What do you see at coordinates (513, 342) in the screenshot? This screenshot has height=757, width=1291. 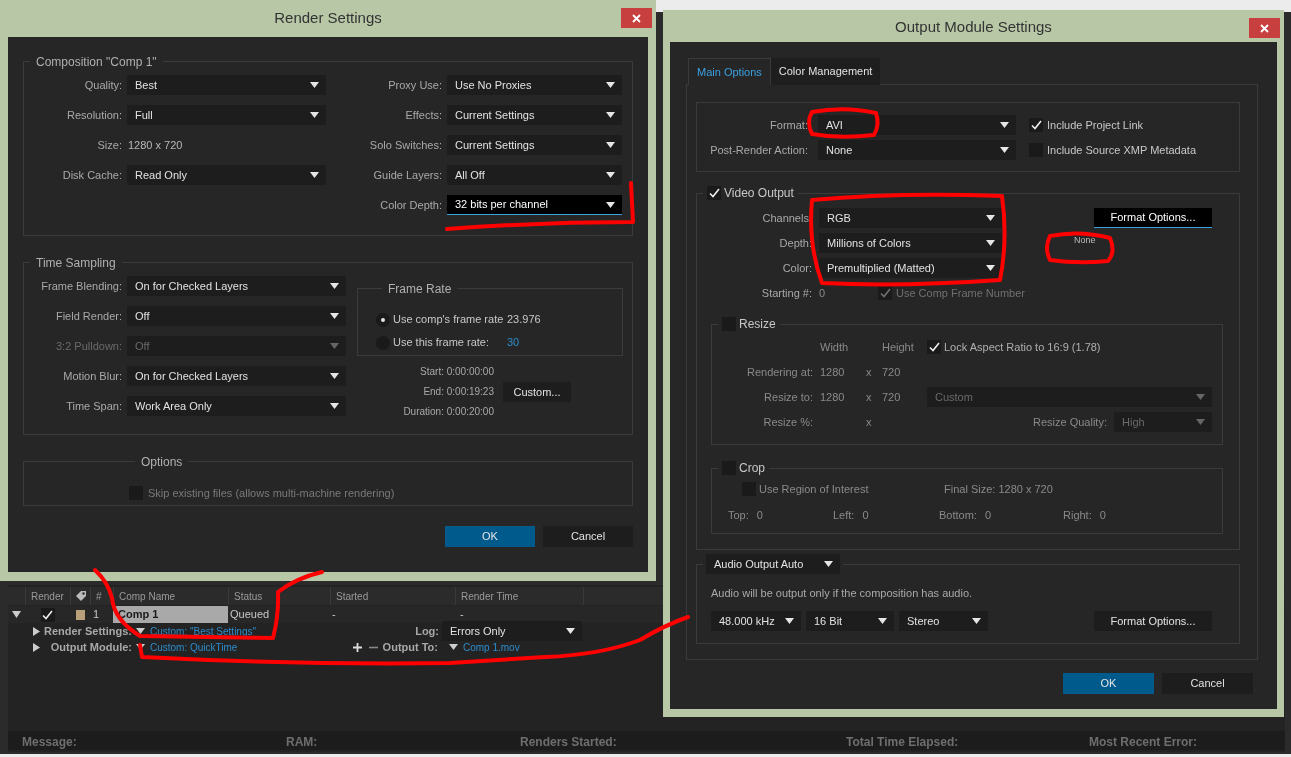 I see `value-field: 30` at bounding box center [513, 342].